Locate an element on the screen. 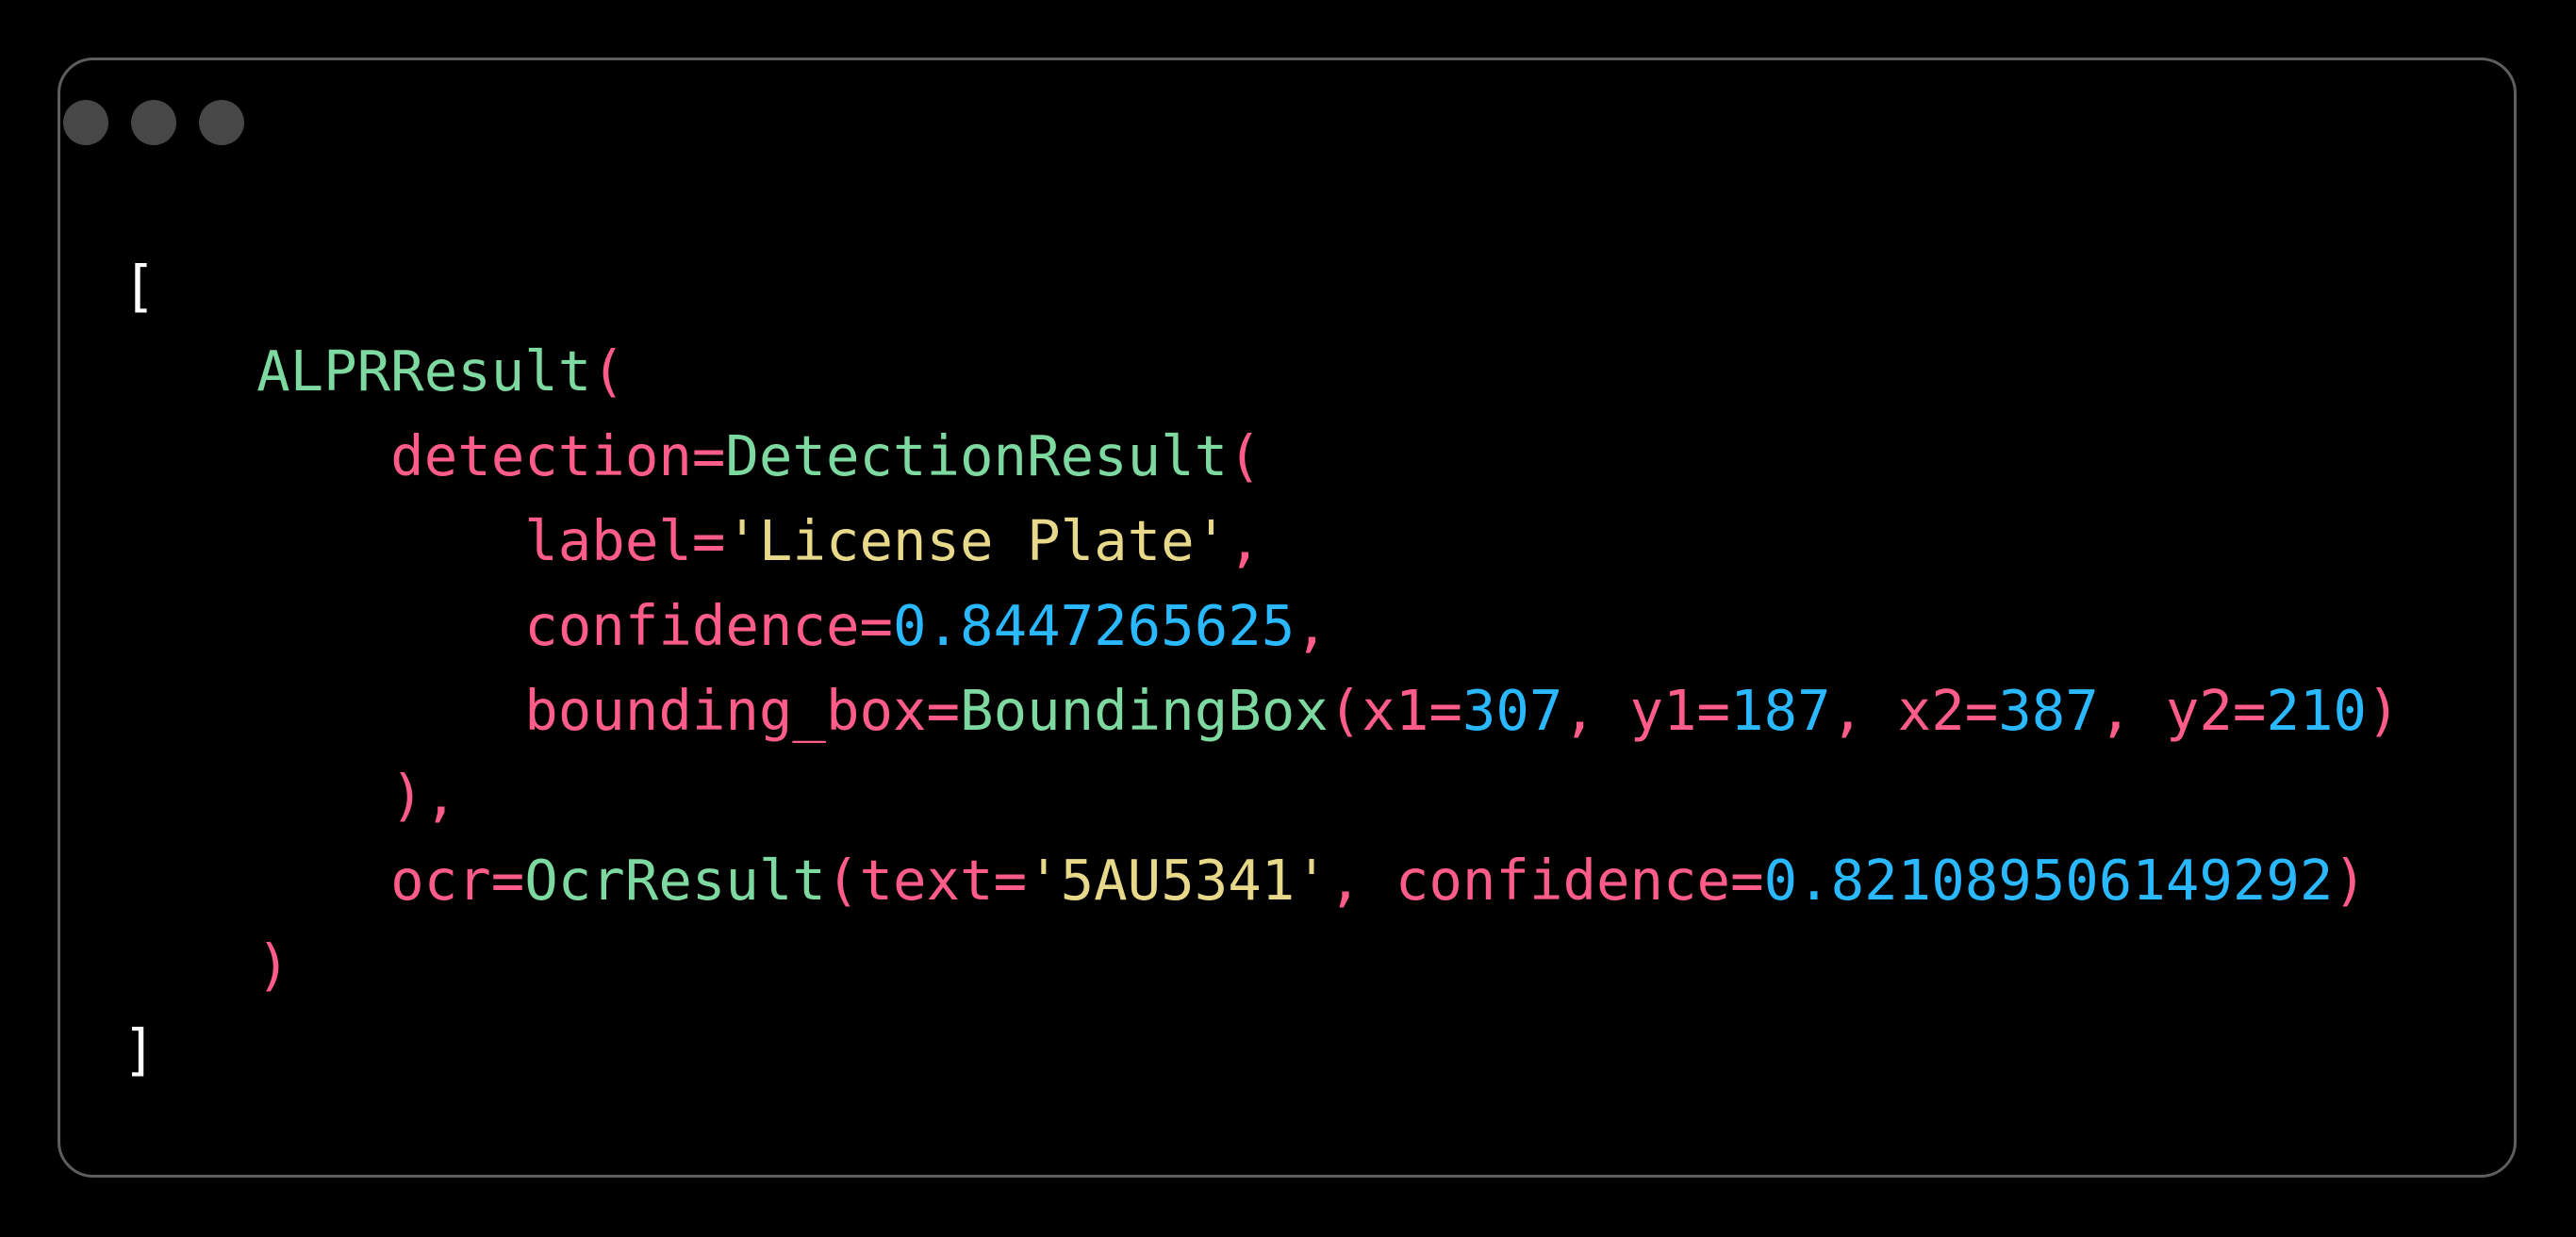  code-token-number: 0.821089506149292 is located at coordinates (2048, 880).